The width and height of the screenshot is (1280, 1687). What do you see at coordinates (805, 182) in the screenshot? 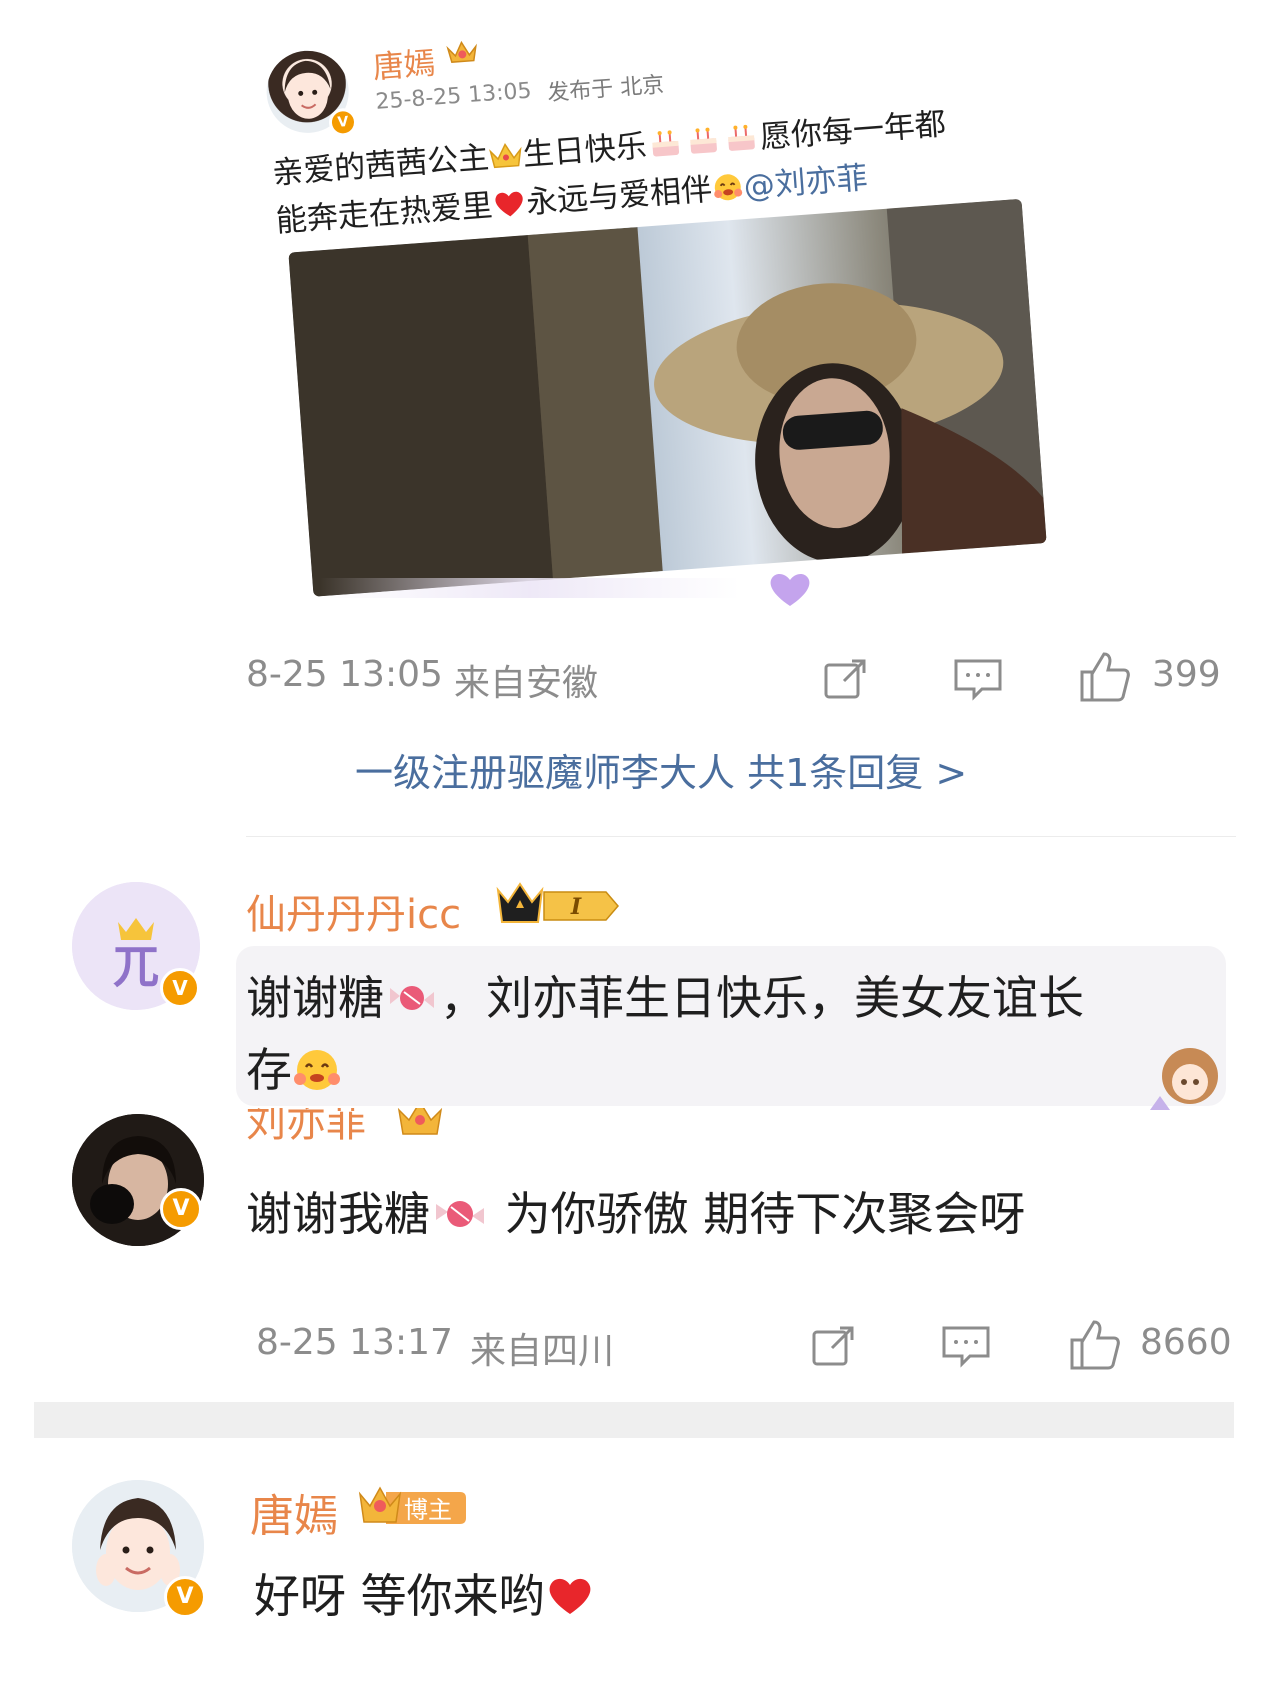
I see `mention-link: @刘亦菲` at bounding box center [805, 182].